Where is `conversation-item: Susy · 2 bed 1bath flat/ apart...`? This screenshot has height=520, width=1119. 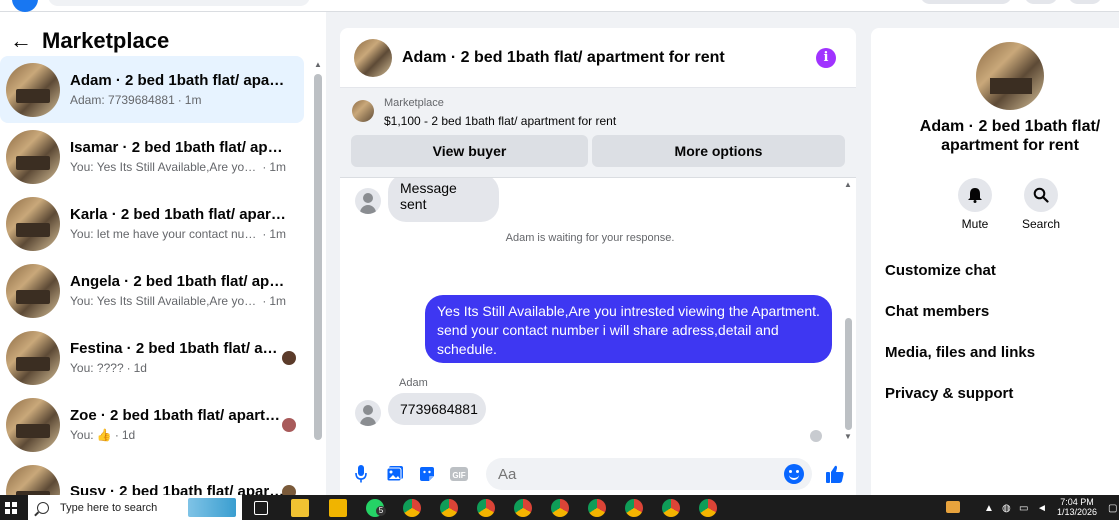
conversation-item: Susy · 2 bed 1bath flat/ apart... is located at coordinates (157, 476).